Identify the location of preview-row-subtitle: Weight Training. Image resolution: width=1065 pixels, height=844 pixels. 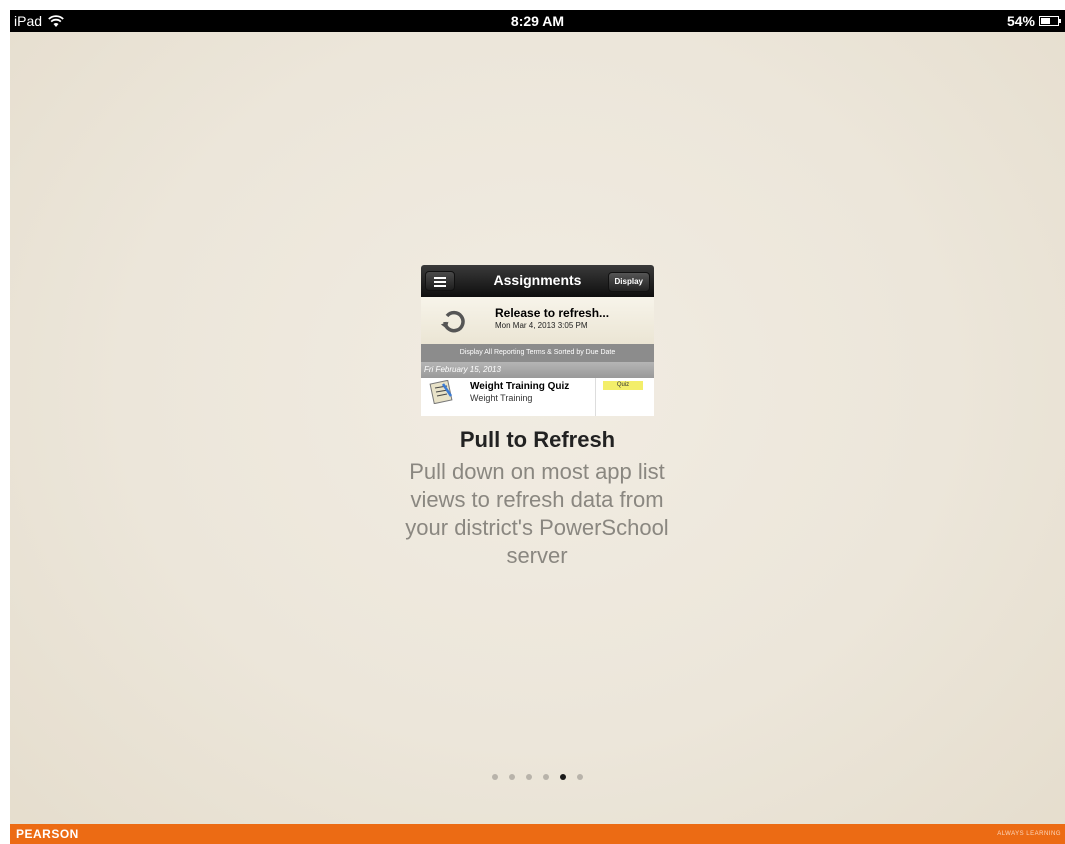
(501, 398).